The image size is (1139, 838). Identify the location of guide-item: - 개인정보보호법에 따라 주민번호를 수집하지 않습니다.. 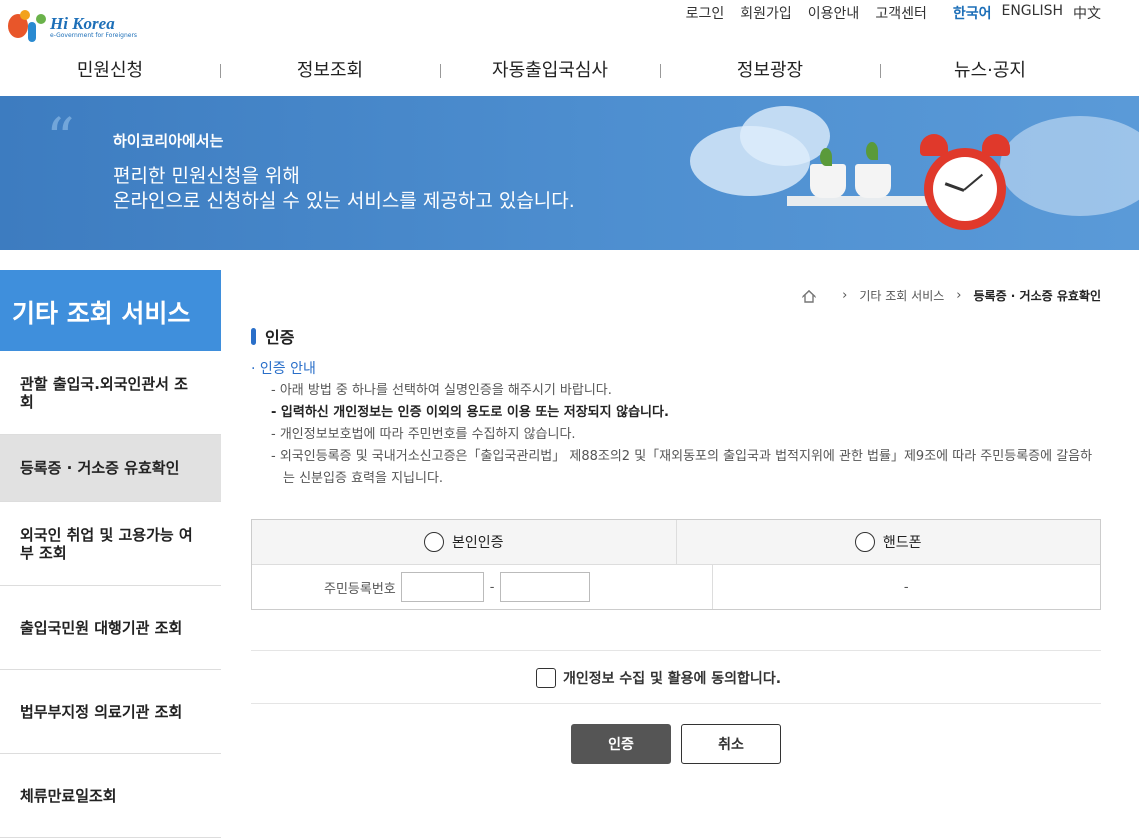
(423, 434).